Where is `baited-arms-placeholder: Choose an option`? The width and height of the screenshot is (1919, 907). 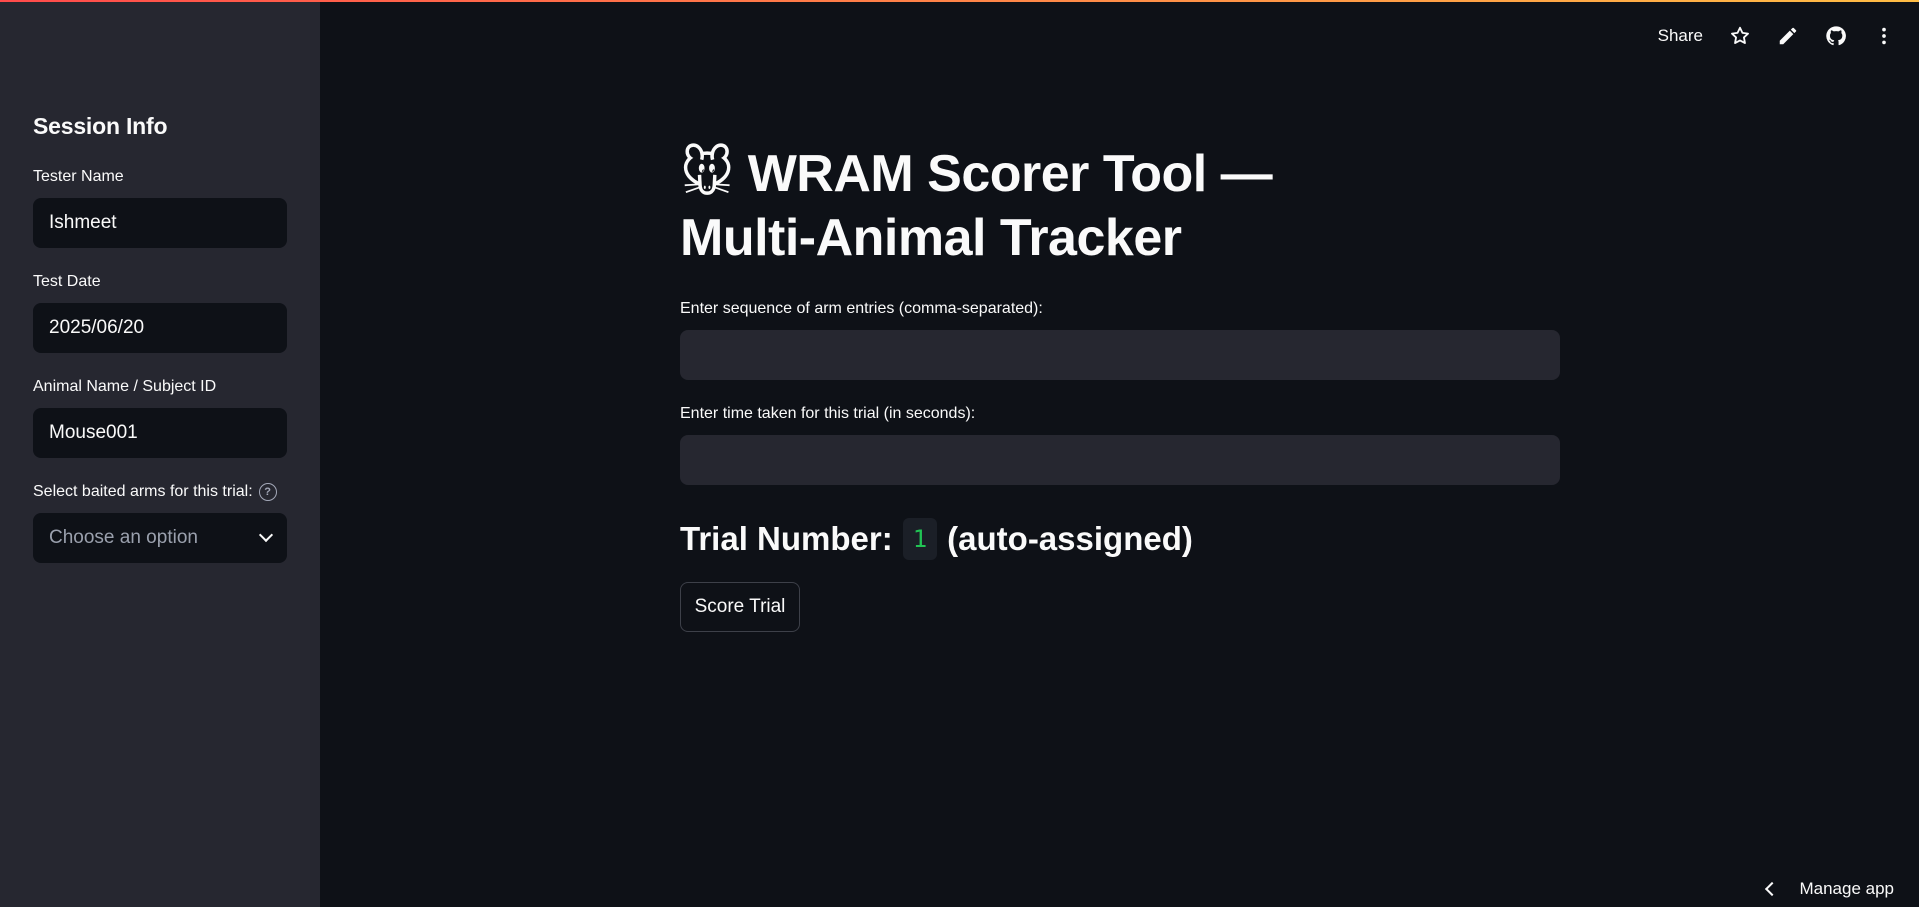
baited-arms-placeholder: Choose an option is located at coordinates (123, 537).